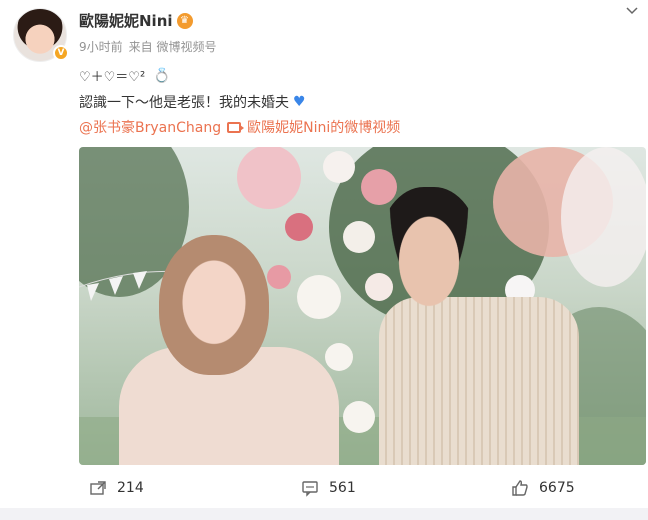  I want to click on repost-count: 214, so click(130, 488).